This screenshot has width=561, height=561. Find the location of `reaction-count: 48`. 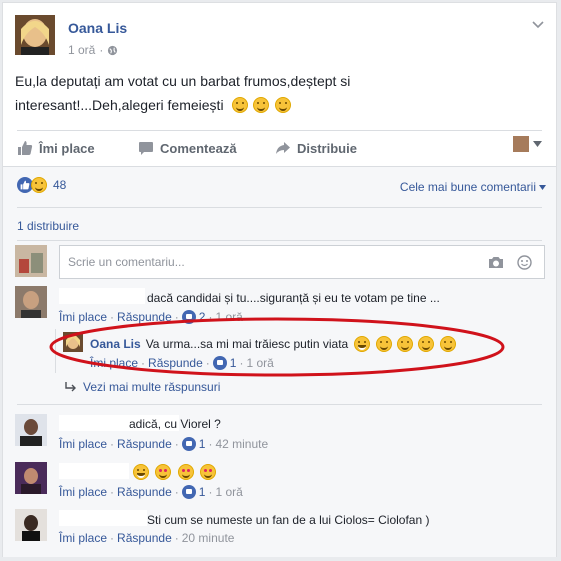

reaction-count: 48 is located at coordinates (59, 185).